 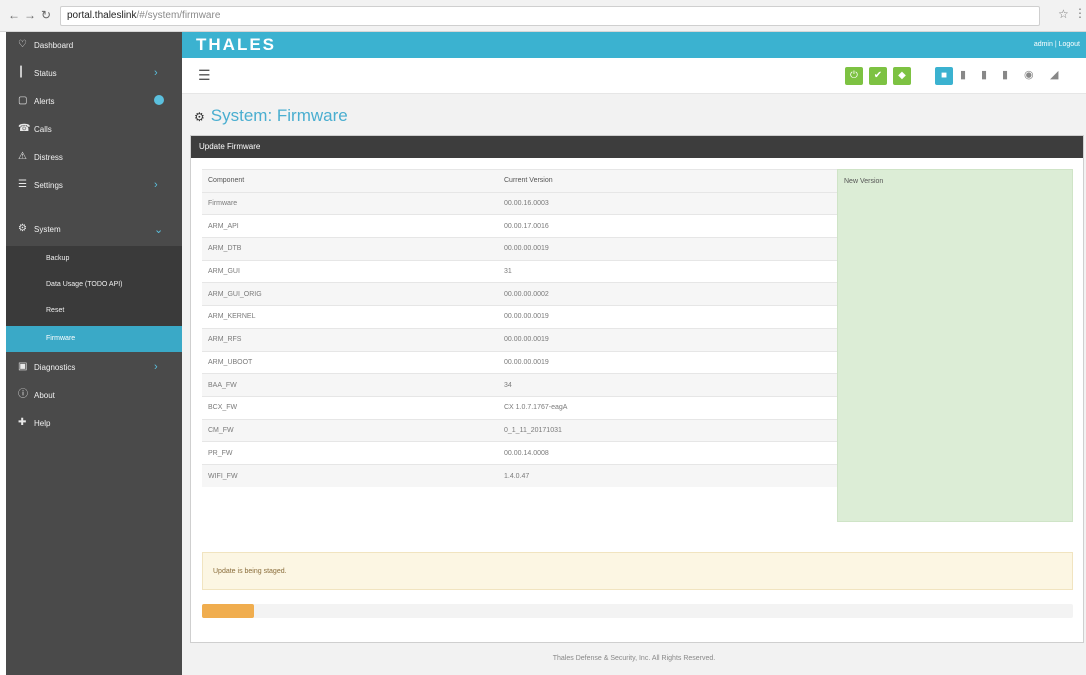 What do you see at coordinates (350, 181) in the screenshot?
I see `column-header: Component` at bounding box center [350, 181].